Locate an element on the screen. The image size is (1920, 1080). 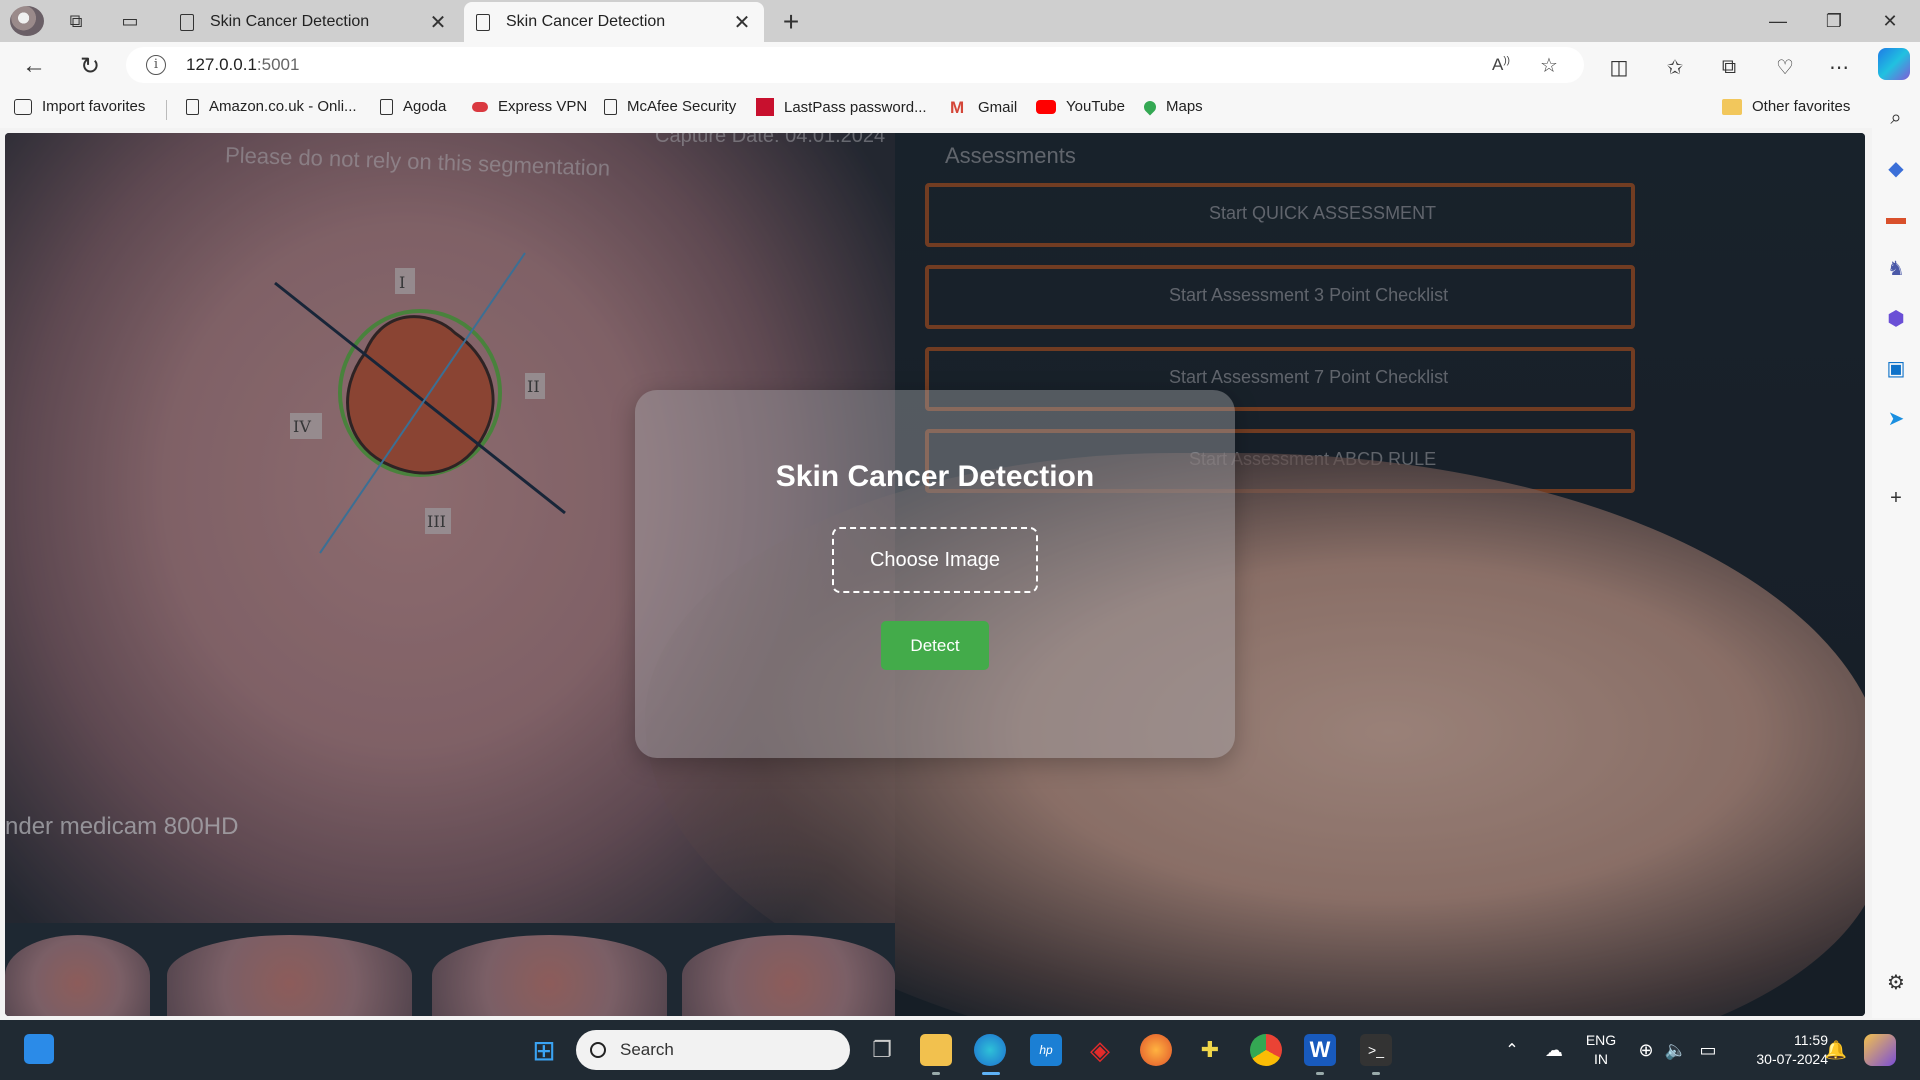
fav-agoda: Agoda is located at coordinates (413, 106).